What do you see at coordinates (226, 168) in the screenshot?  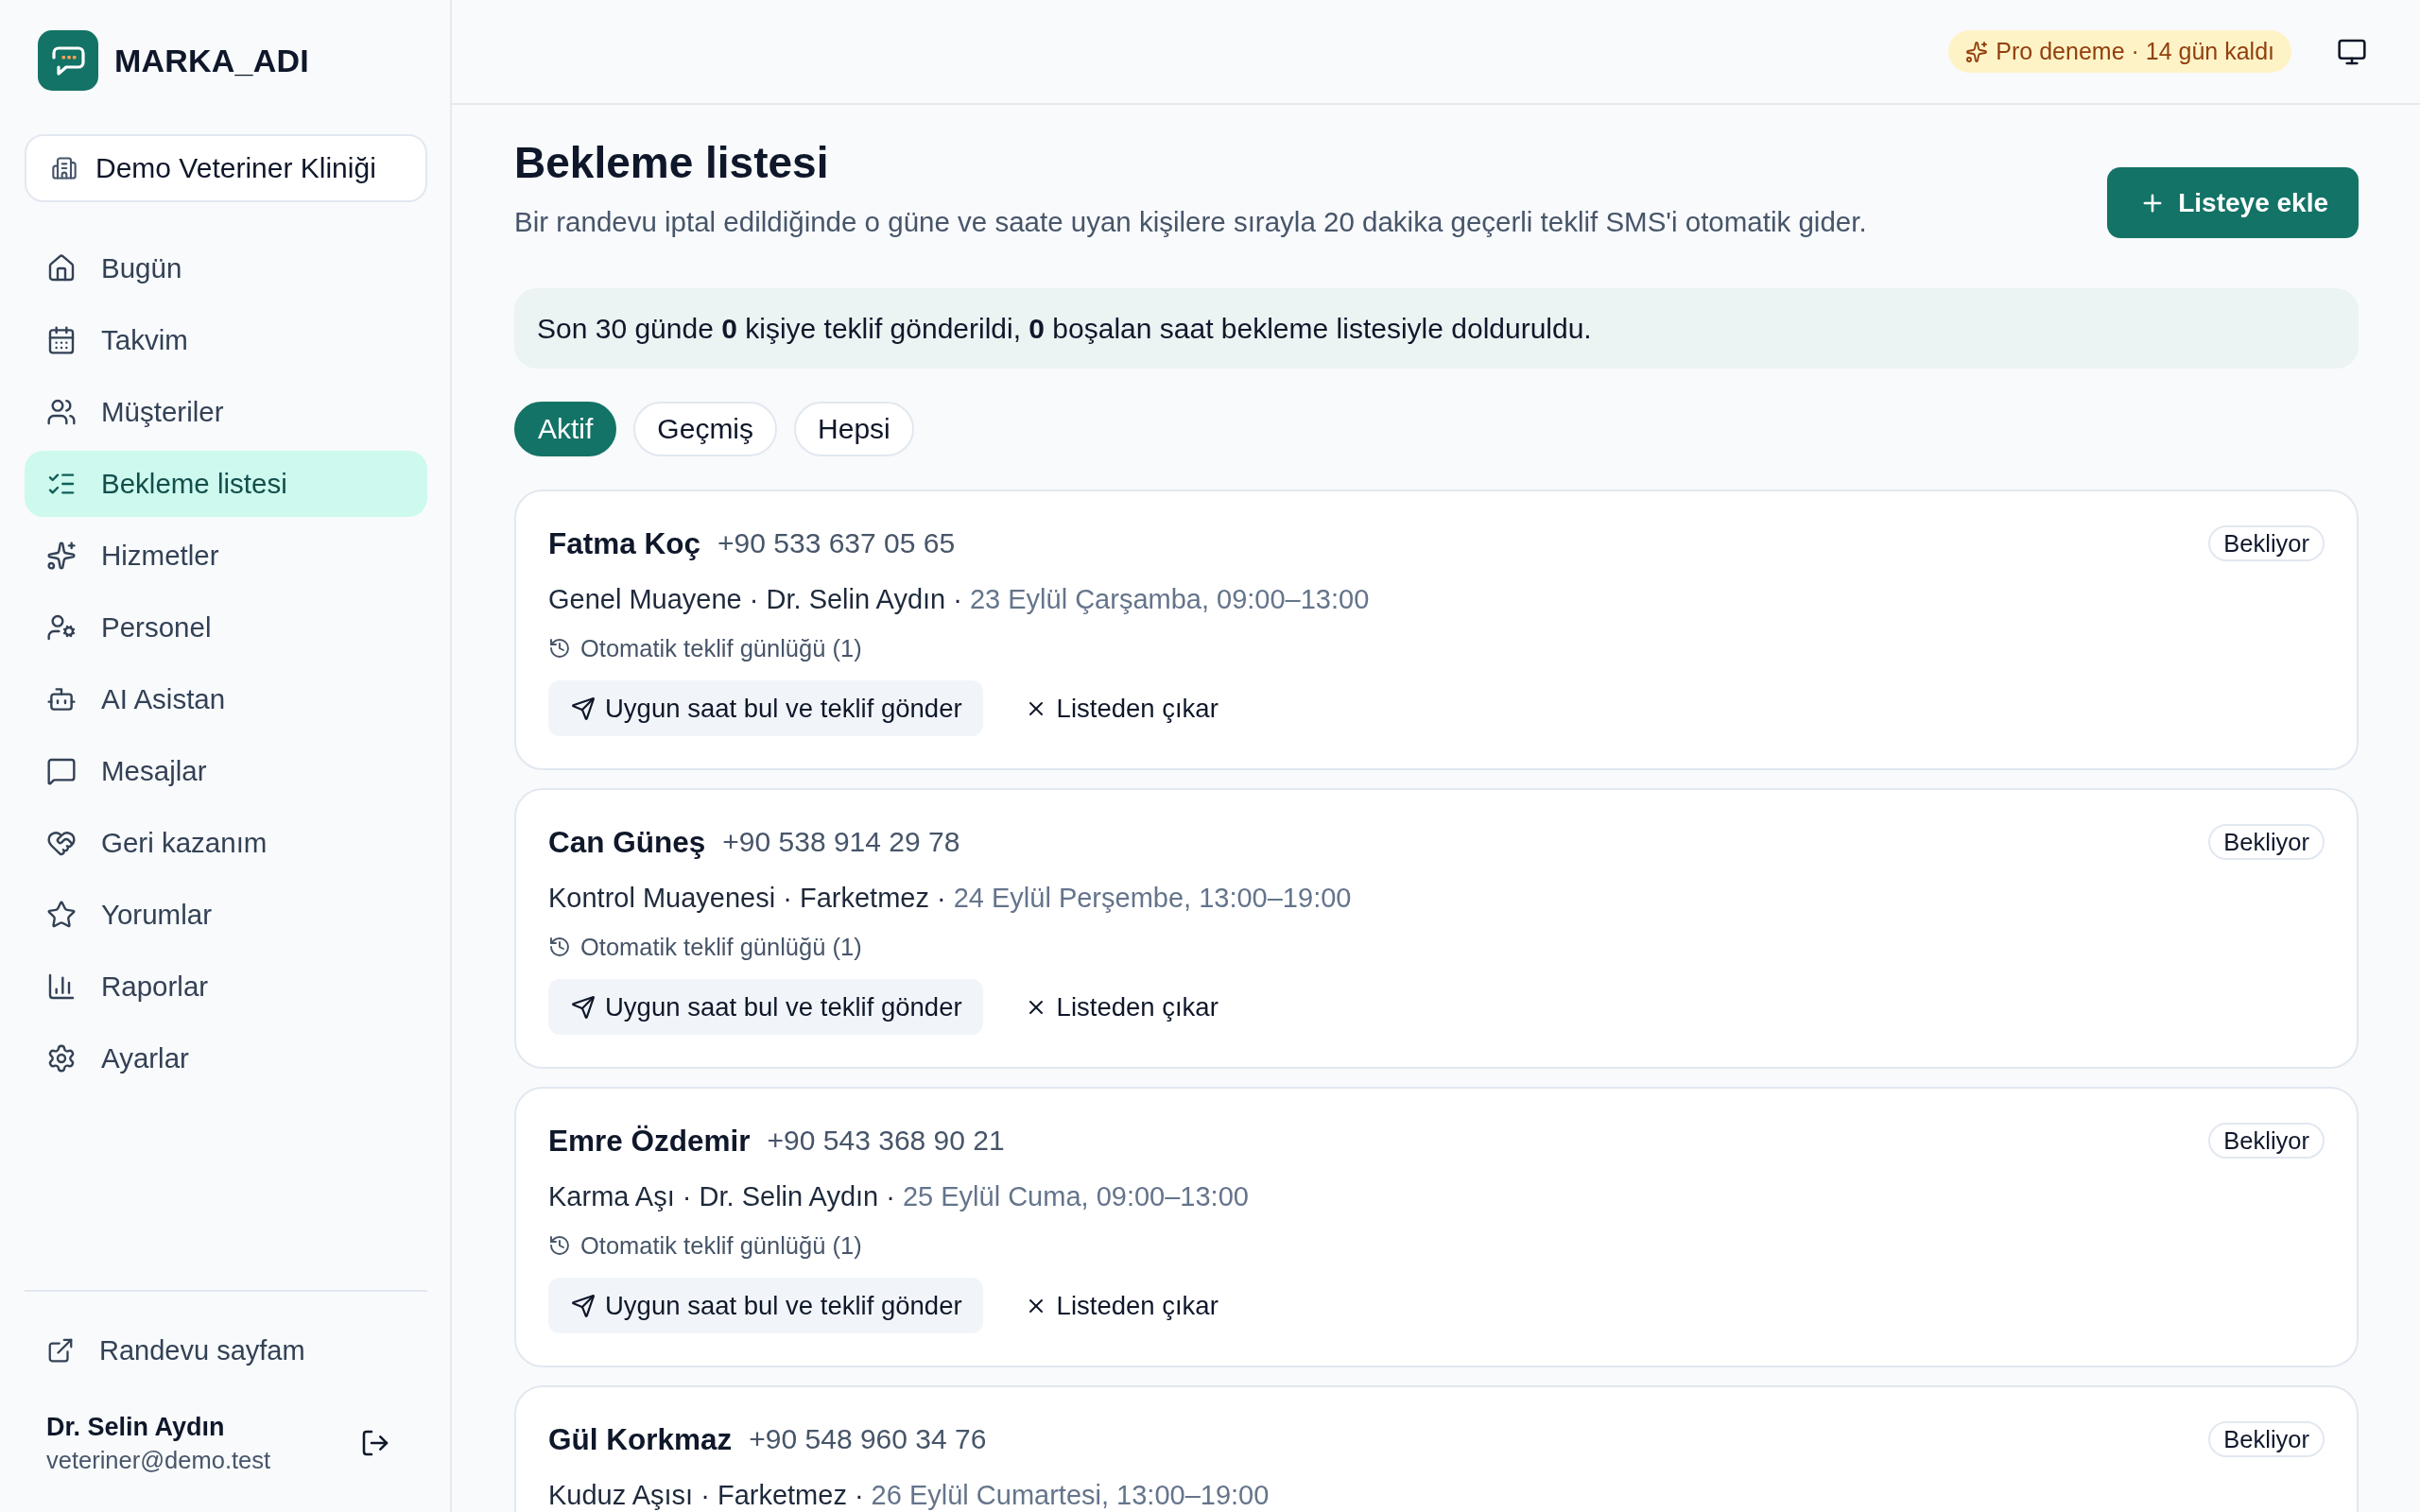 I see `clinic-selector: Demo Veteriner Kliniği` at bounding box center [226, 168].